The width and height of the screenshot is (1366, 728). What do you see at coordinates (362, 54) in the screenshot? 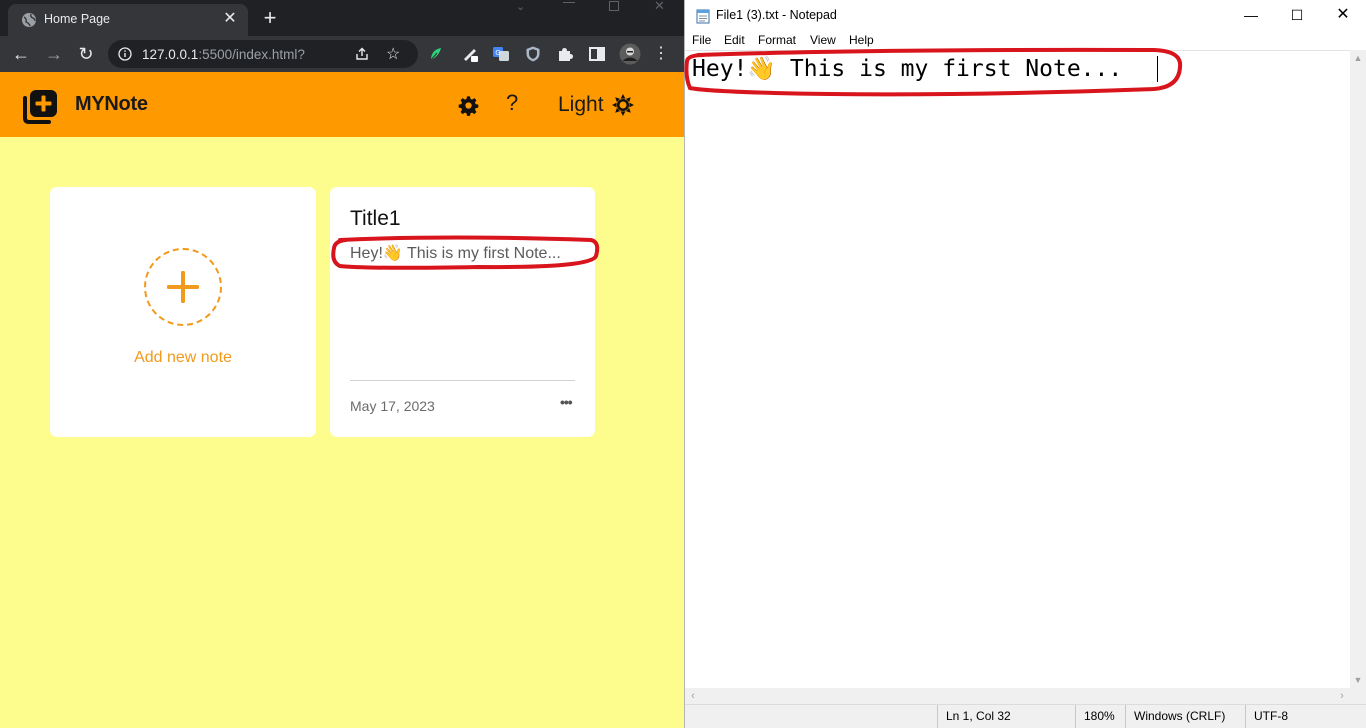
I see `share-icon` at bounding box center [362, 54].